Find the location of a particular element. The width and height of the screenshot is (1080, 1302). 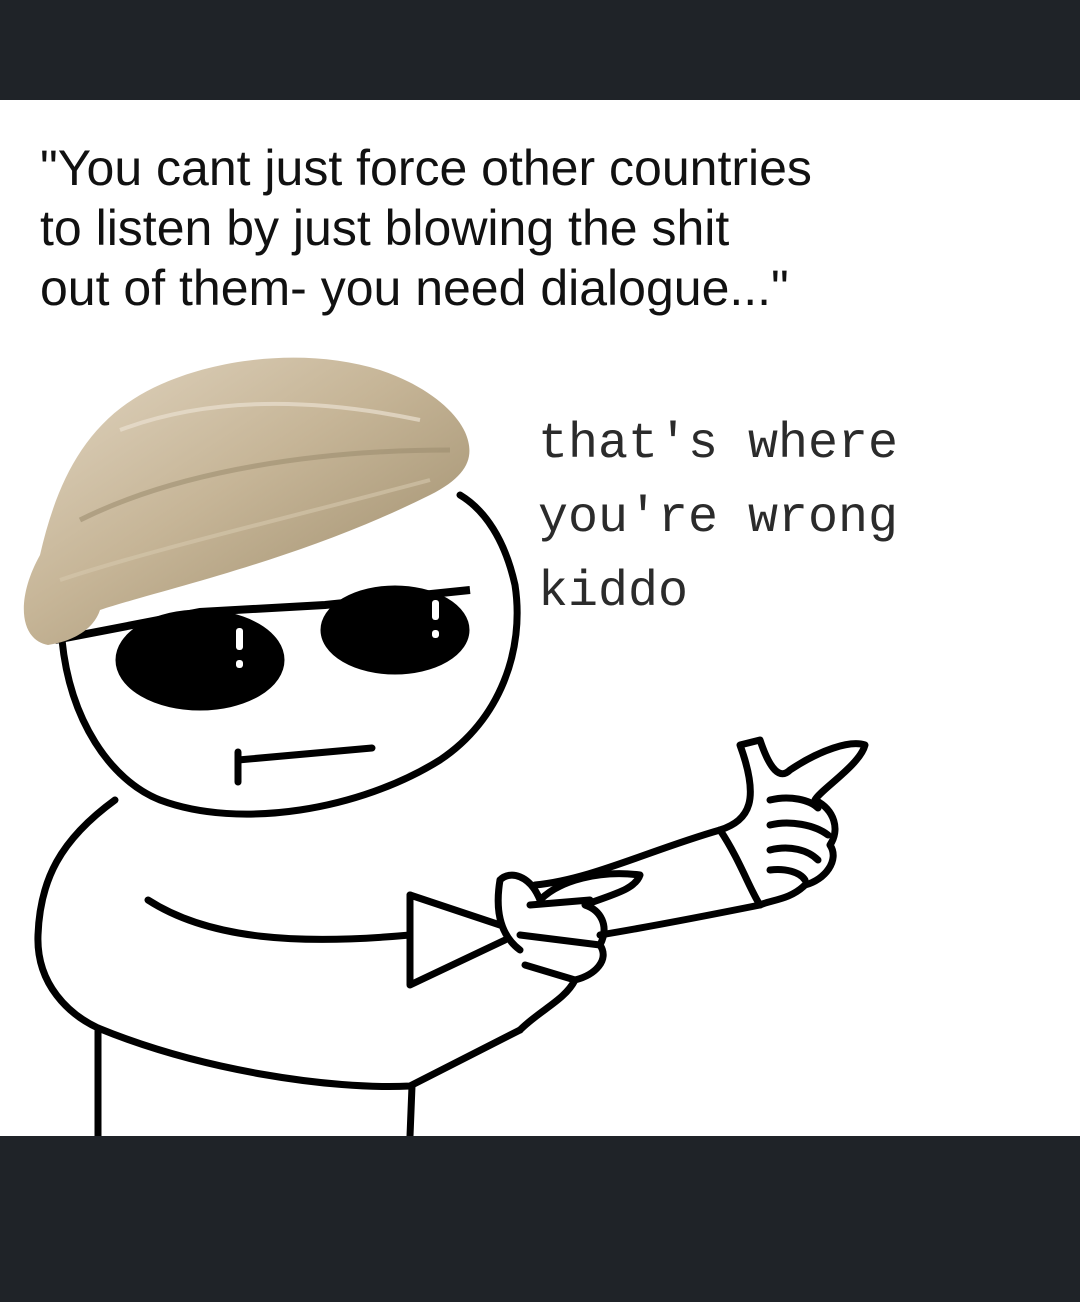

body-shoulder is located at coordinates (279, 919).